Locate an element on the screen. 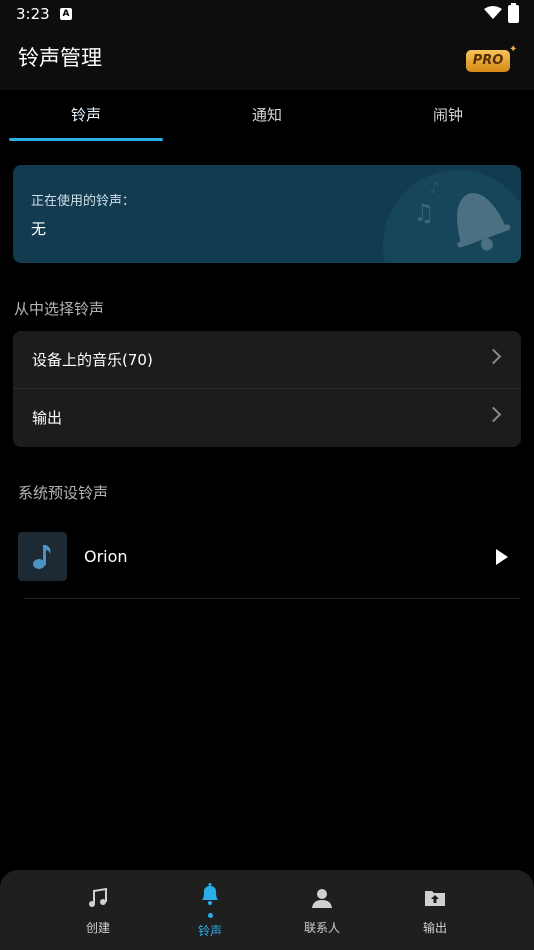 The height and width of the screenshot is (950, 534). tab-notification: 通知 is located at coordinates (267, 115).